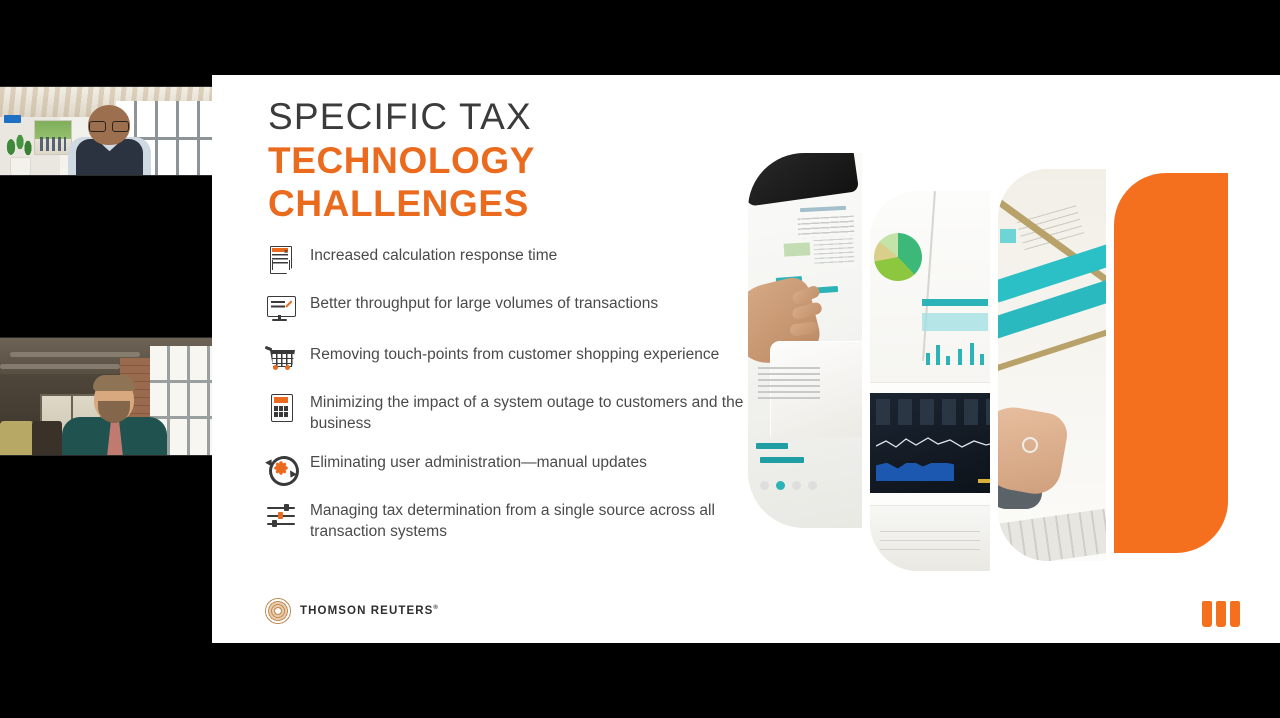  I want to click on chair, so click(47, 438).